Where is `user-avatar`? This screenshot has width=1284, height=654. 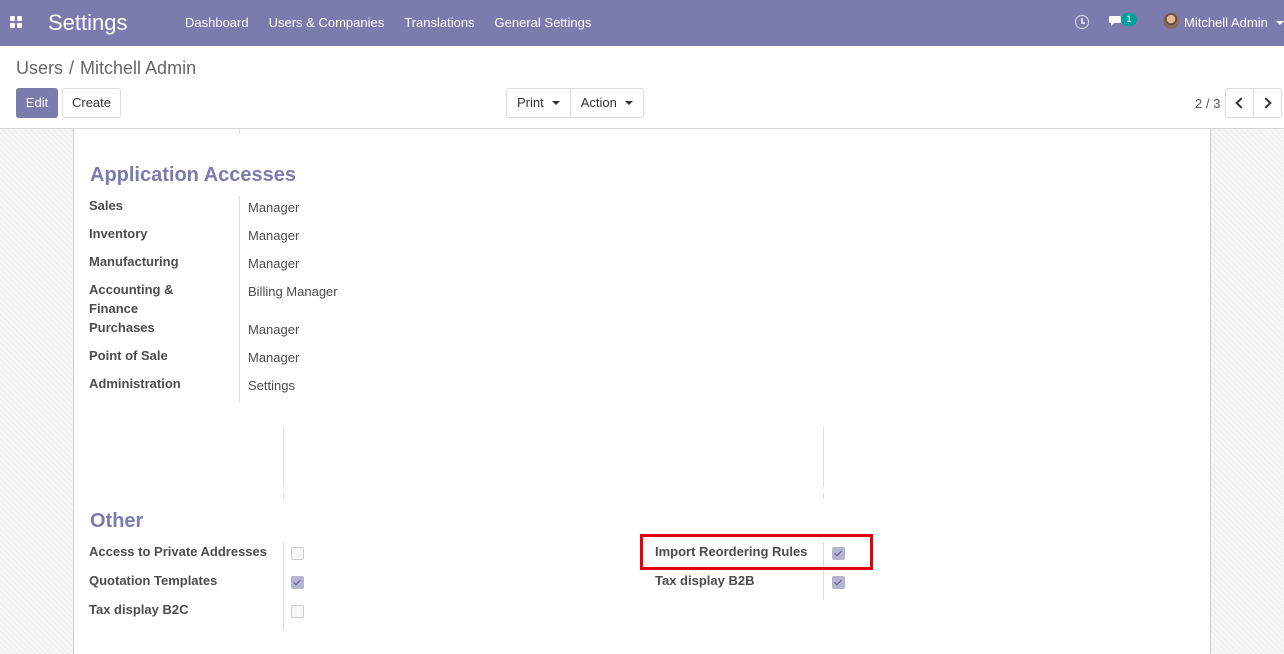
user-avatar is located at coordinates (1171, 21).